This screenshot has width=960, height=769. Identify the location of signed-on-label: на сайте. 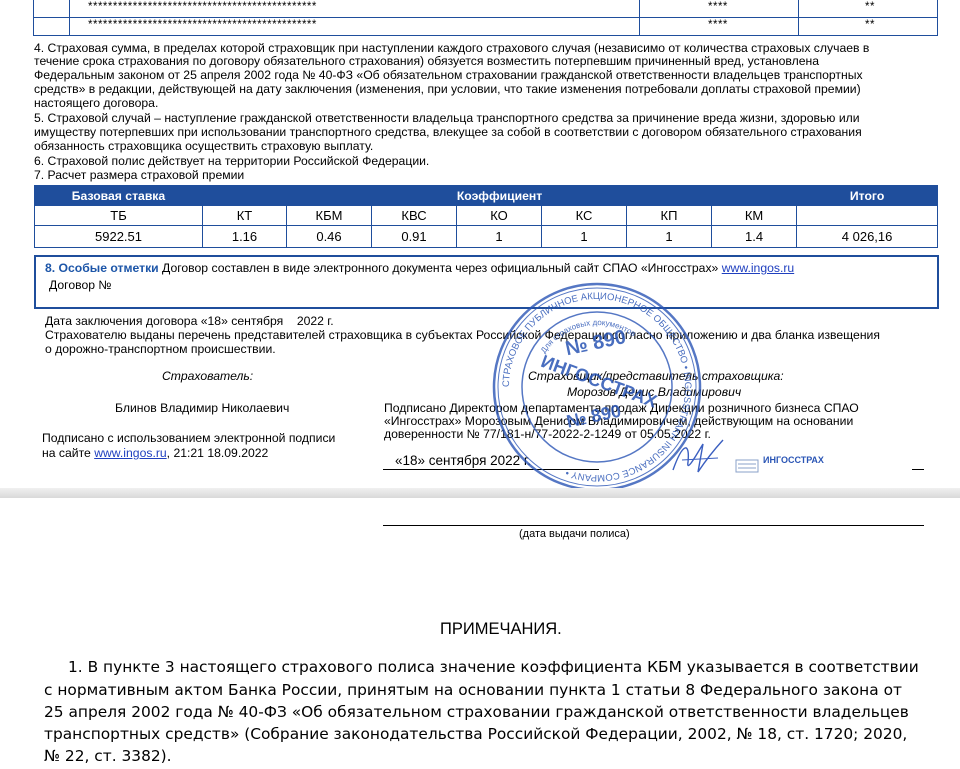
(68, 453).